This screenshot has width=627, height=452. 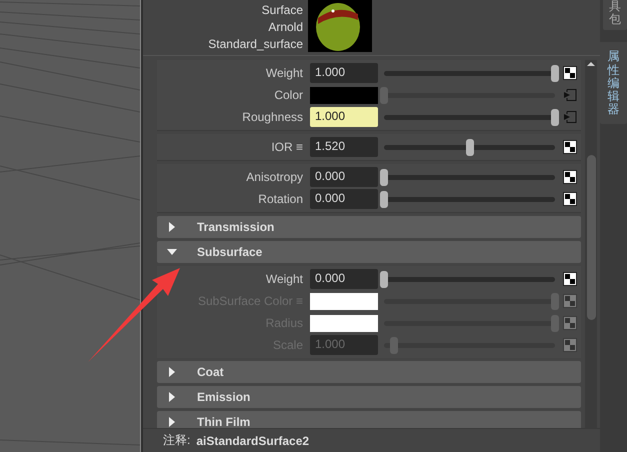 I want to click on shader-type-text: Surface, so click(x=282, y=10).